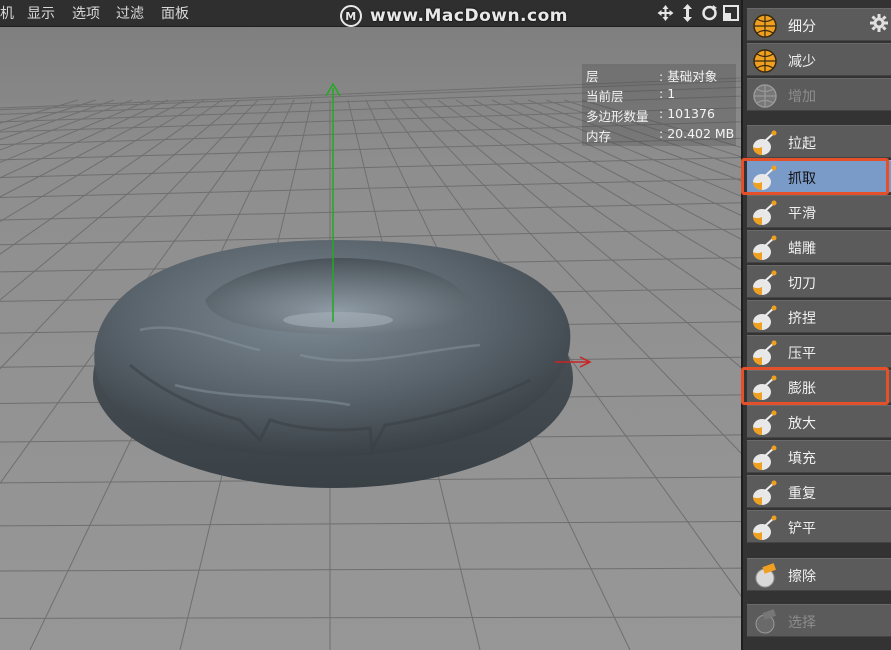  What do you see at coordinates (338, 320) in the screenshot?
I see `hole-highlight` at bounding box center [338, 320].